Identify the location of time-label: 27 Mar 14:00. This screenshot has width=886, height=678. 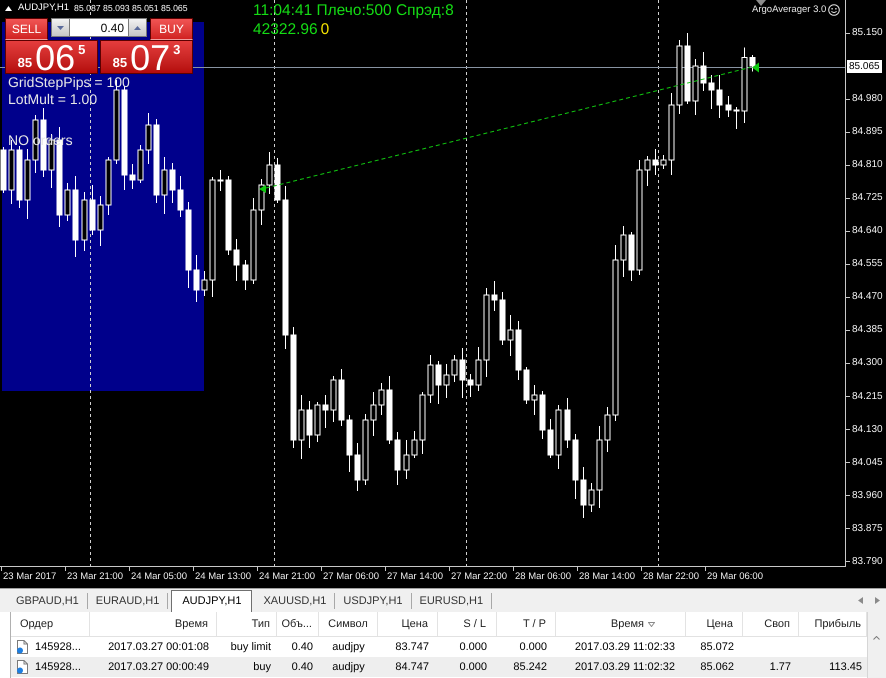
(415, 576).